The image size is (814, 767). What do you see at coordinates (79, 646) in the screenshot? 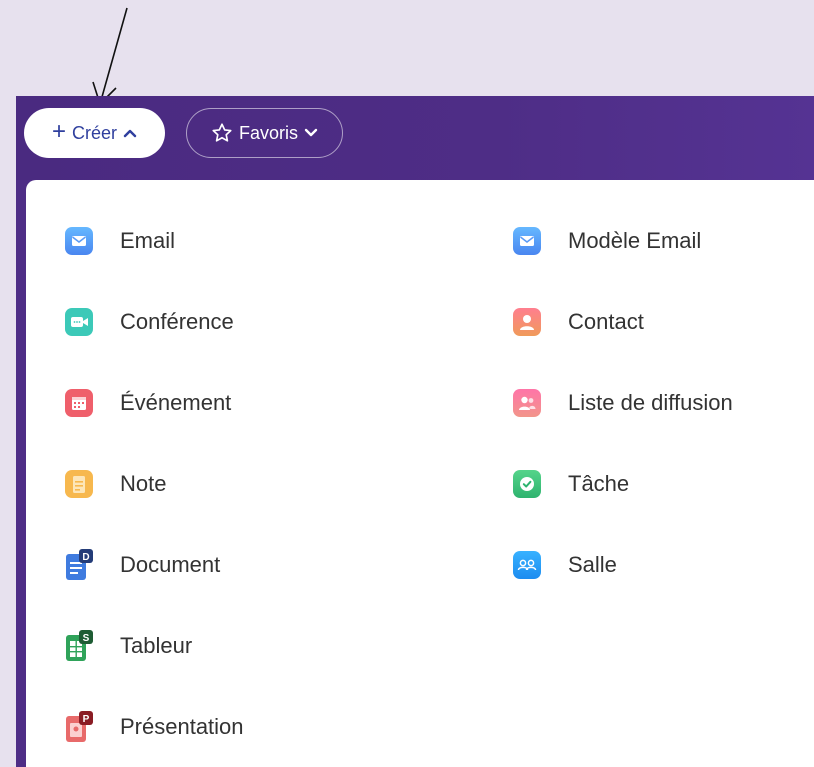
I see `spreadsheet-icon: S` at bounding box center [79, 646].